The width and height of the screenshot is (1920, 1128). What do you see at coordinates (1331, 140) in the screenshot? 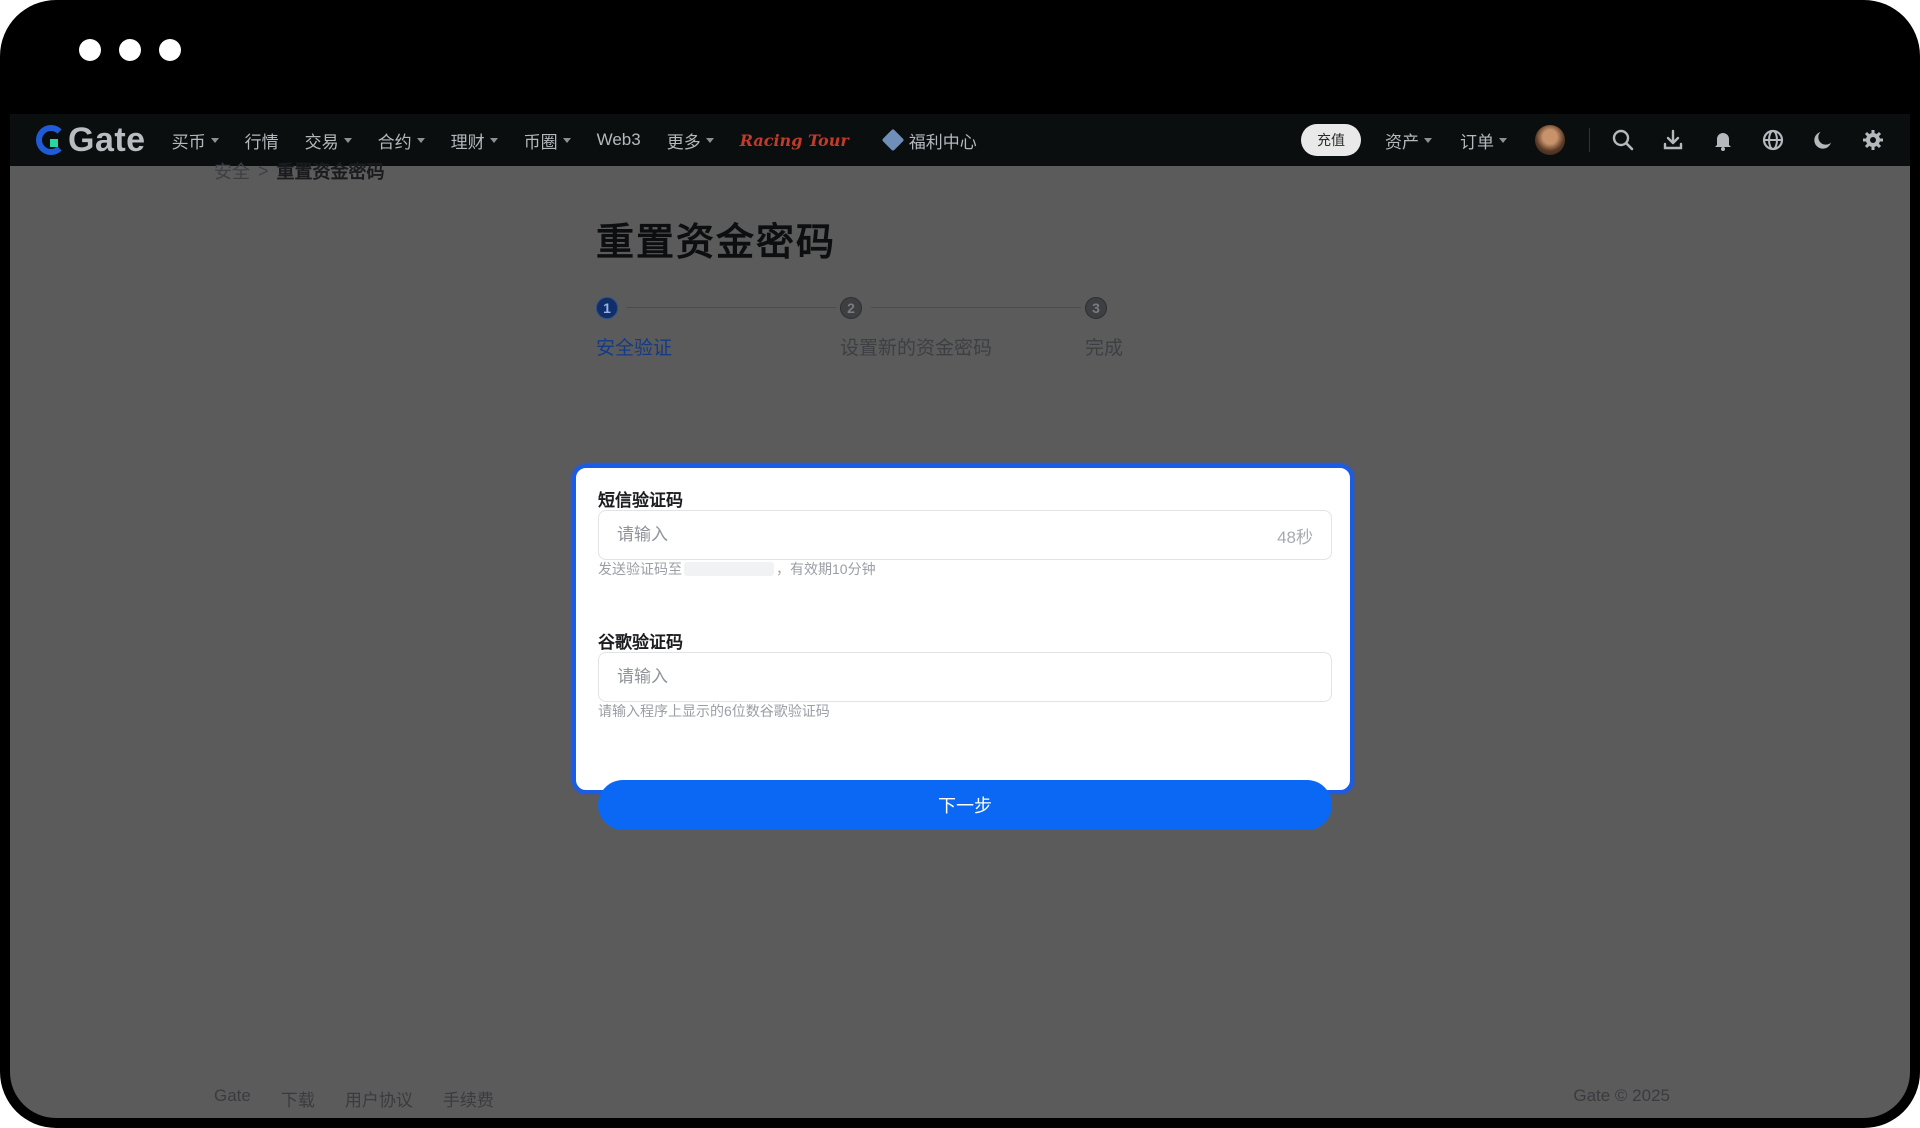
I see `deposit-button: 充值` at bounding box center [1331, 140].